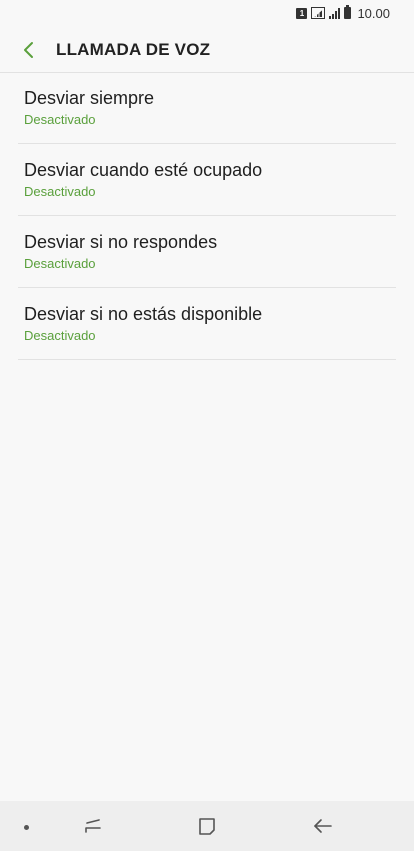  Describe the element at coordinates (335, 13) in the screenshot. I see `signal-icon` at that location.